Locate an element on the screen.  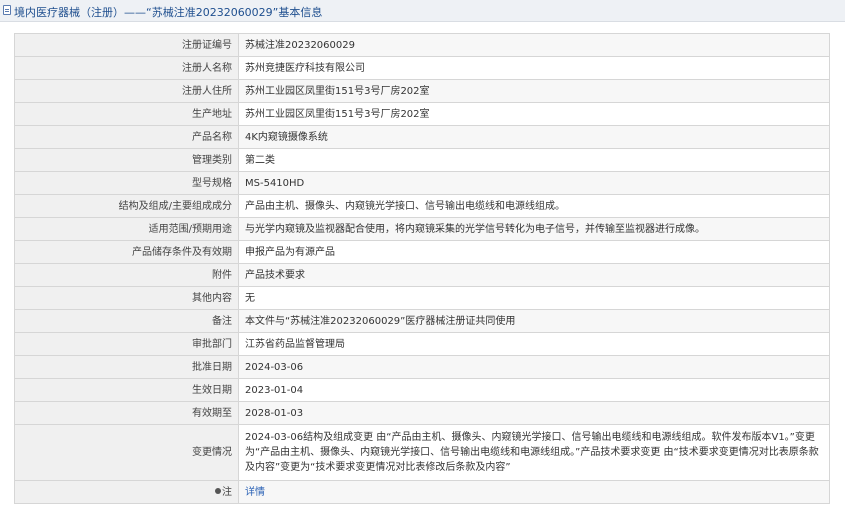
table-row: 生效日期 2023-01-04 is located at coordinates (422, 390).